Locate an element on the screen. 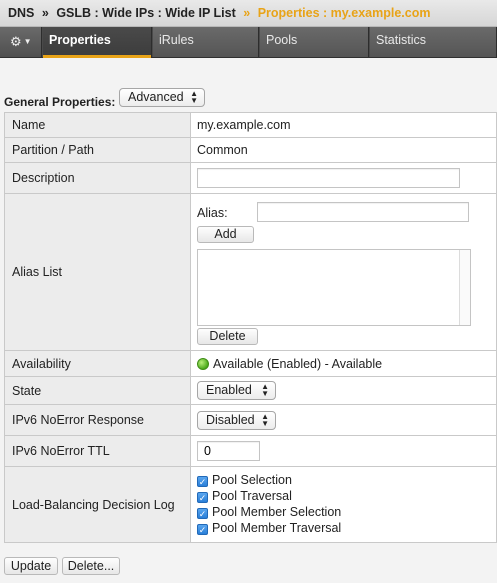 The height and width of the screenshot is (583, 497). lb-decision-log-label: Load-Balancing Decision Log is located at coordinates (97, 504).